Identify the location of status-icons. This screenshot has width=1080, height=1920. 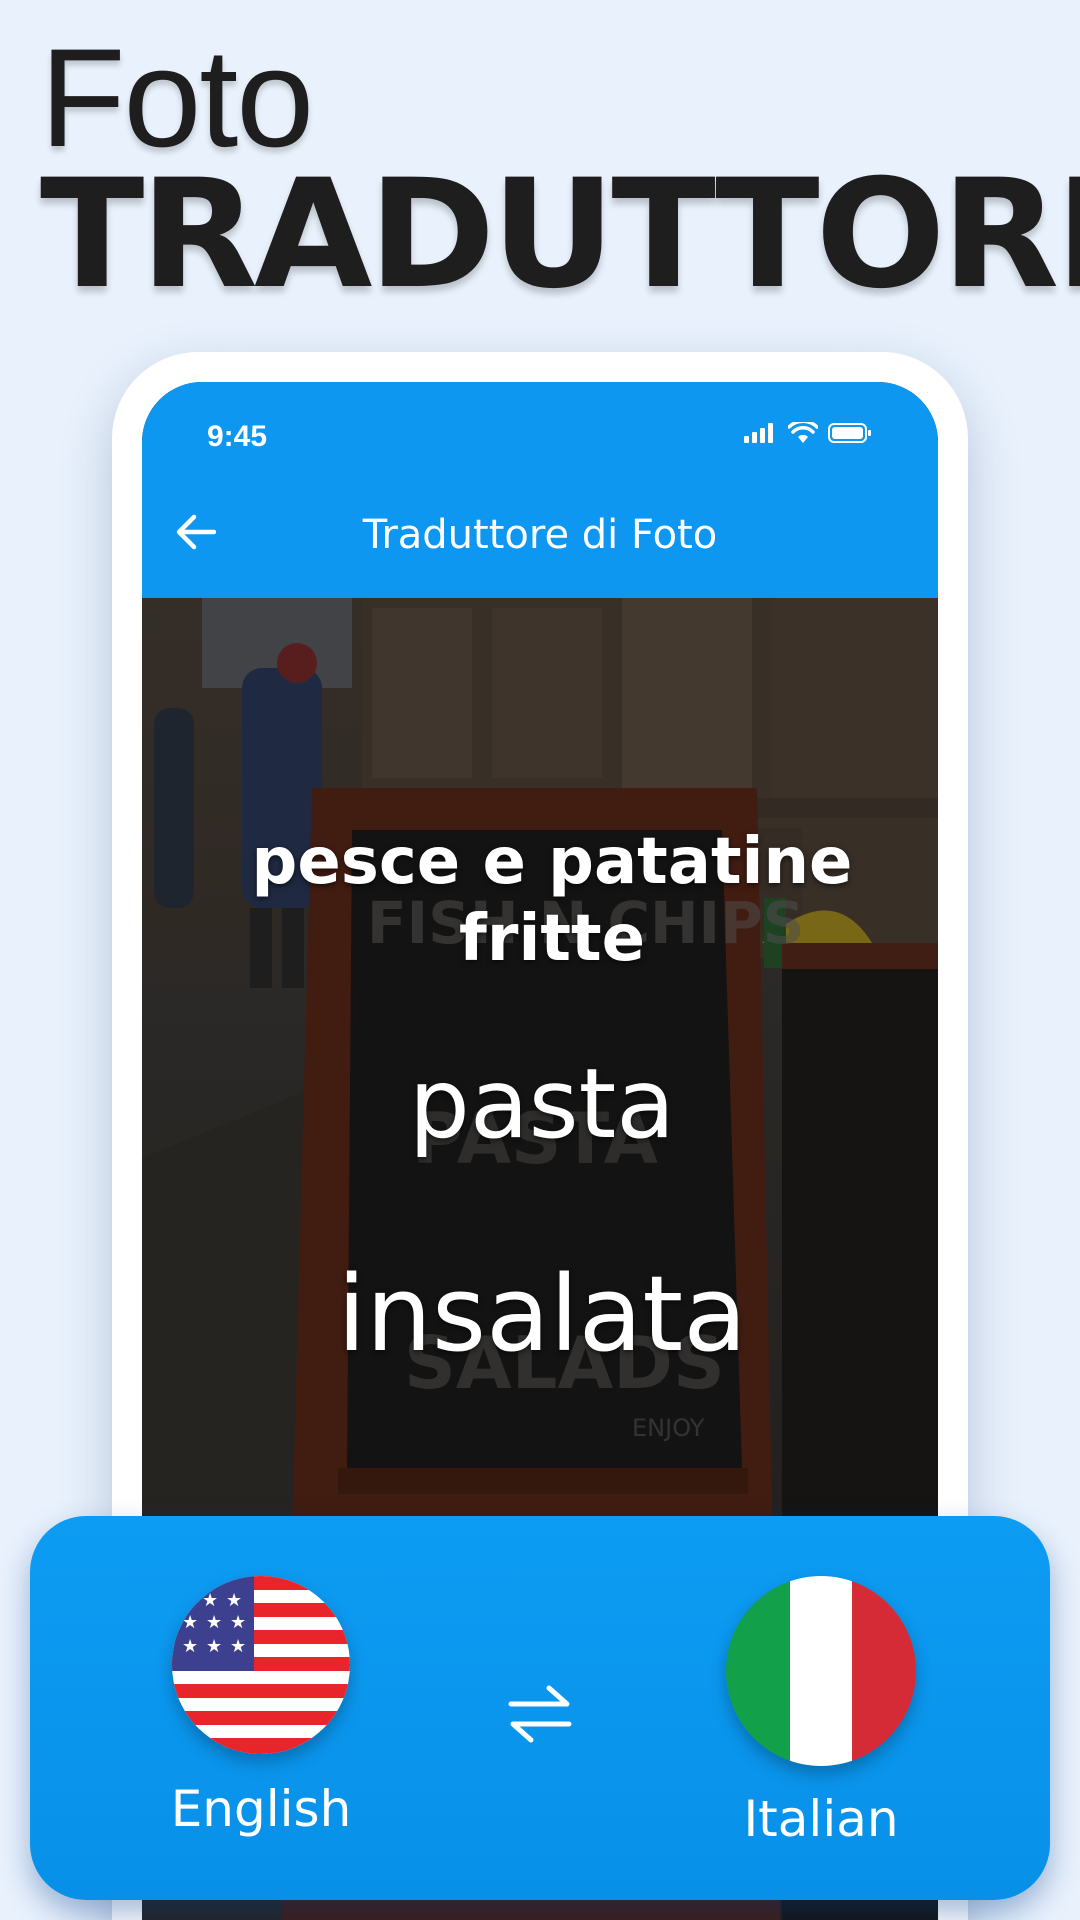
(808, 433).